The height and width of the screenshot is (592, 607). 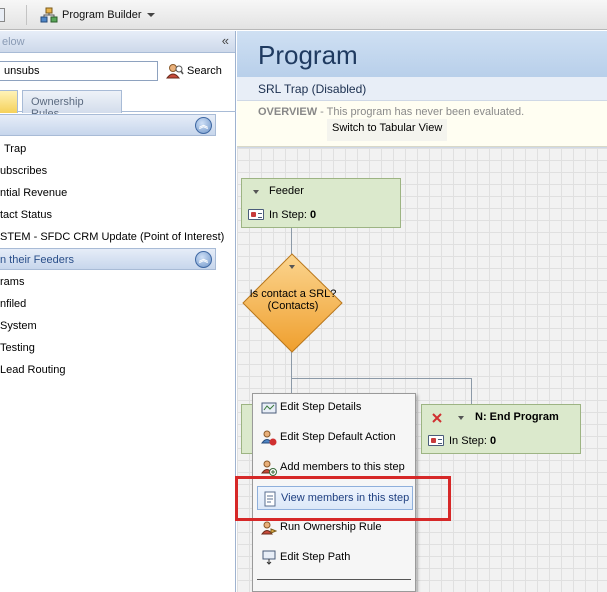 What do you see at coordinates (23, 171) in the screenshot?
I see `list-item: ubscribes` at bounding box center [23, 171].